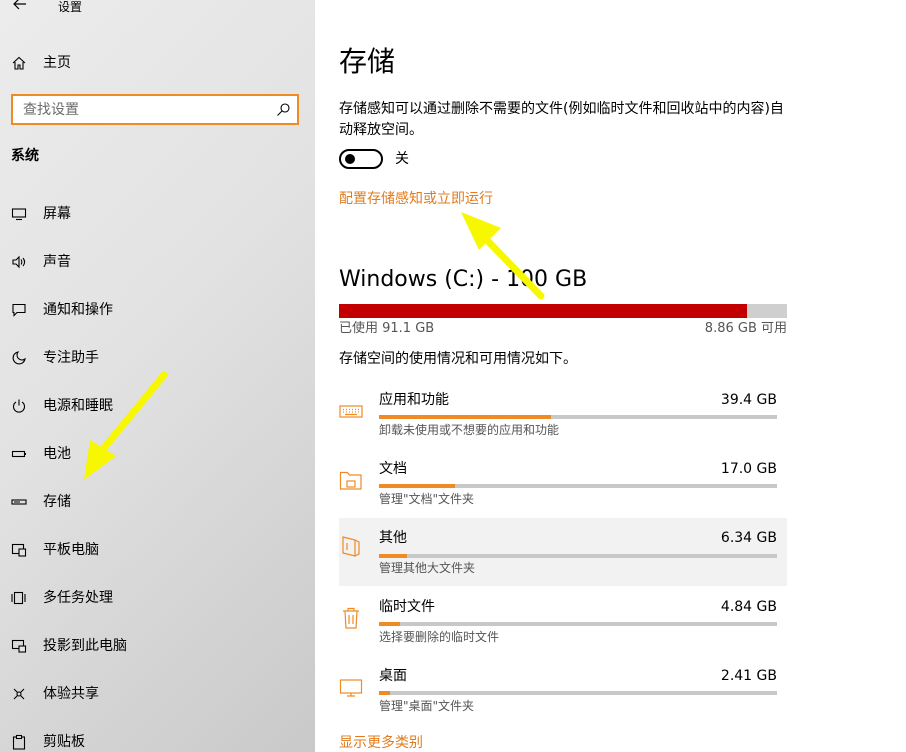 The height and width of the screenshot is (752, 906). What do you see at coordinates (402, 159) in the screenshot?
I see `toggle-state-label: 关` at bounding box center [402, 159].